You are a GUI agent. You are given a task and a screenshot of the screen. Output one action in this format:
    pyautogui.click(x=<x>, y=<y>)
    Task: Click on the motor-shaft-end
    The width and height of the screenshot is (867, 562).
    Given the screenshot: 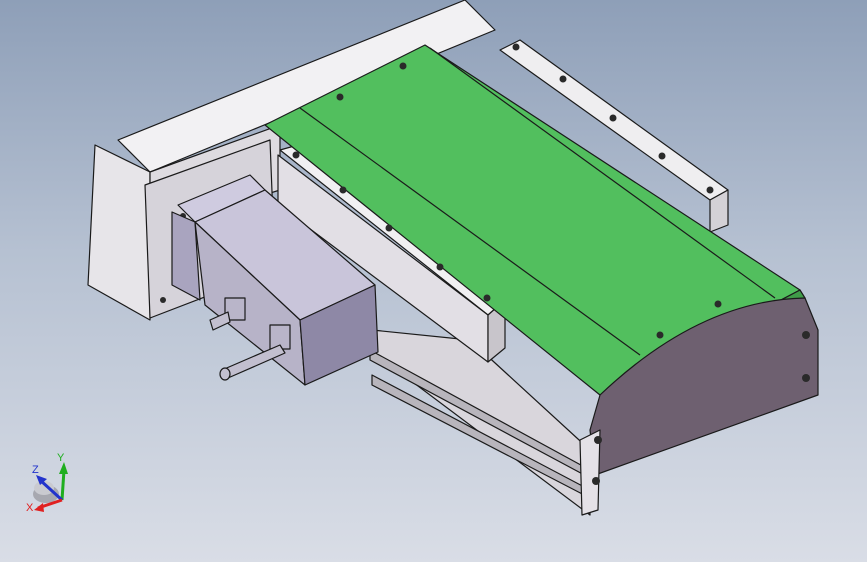 What is the action you would take?
    pyautogui.click(x=225, y=374)
    